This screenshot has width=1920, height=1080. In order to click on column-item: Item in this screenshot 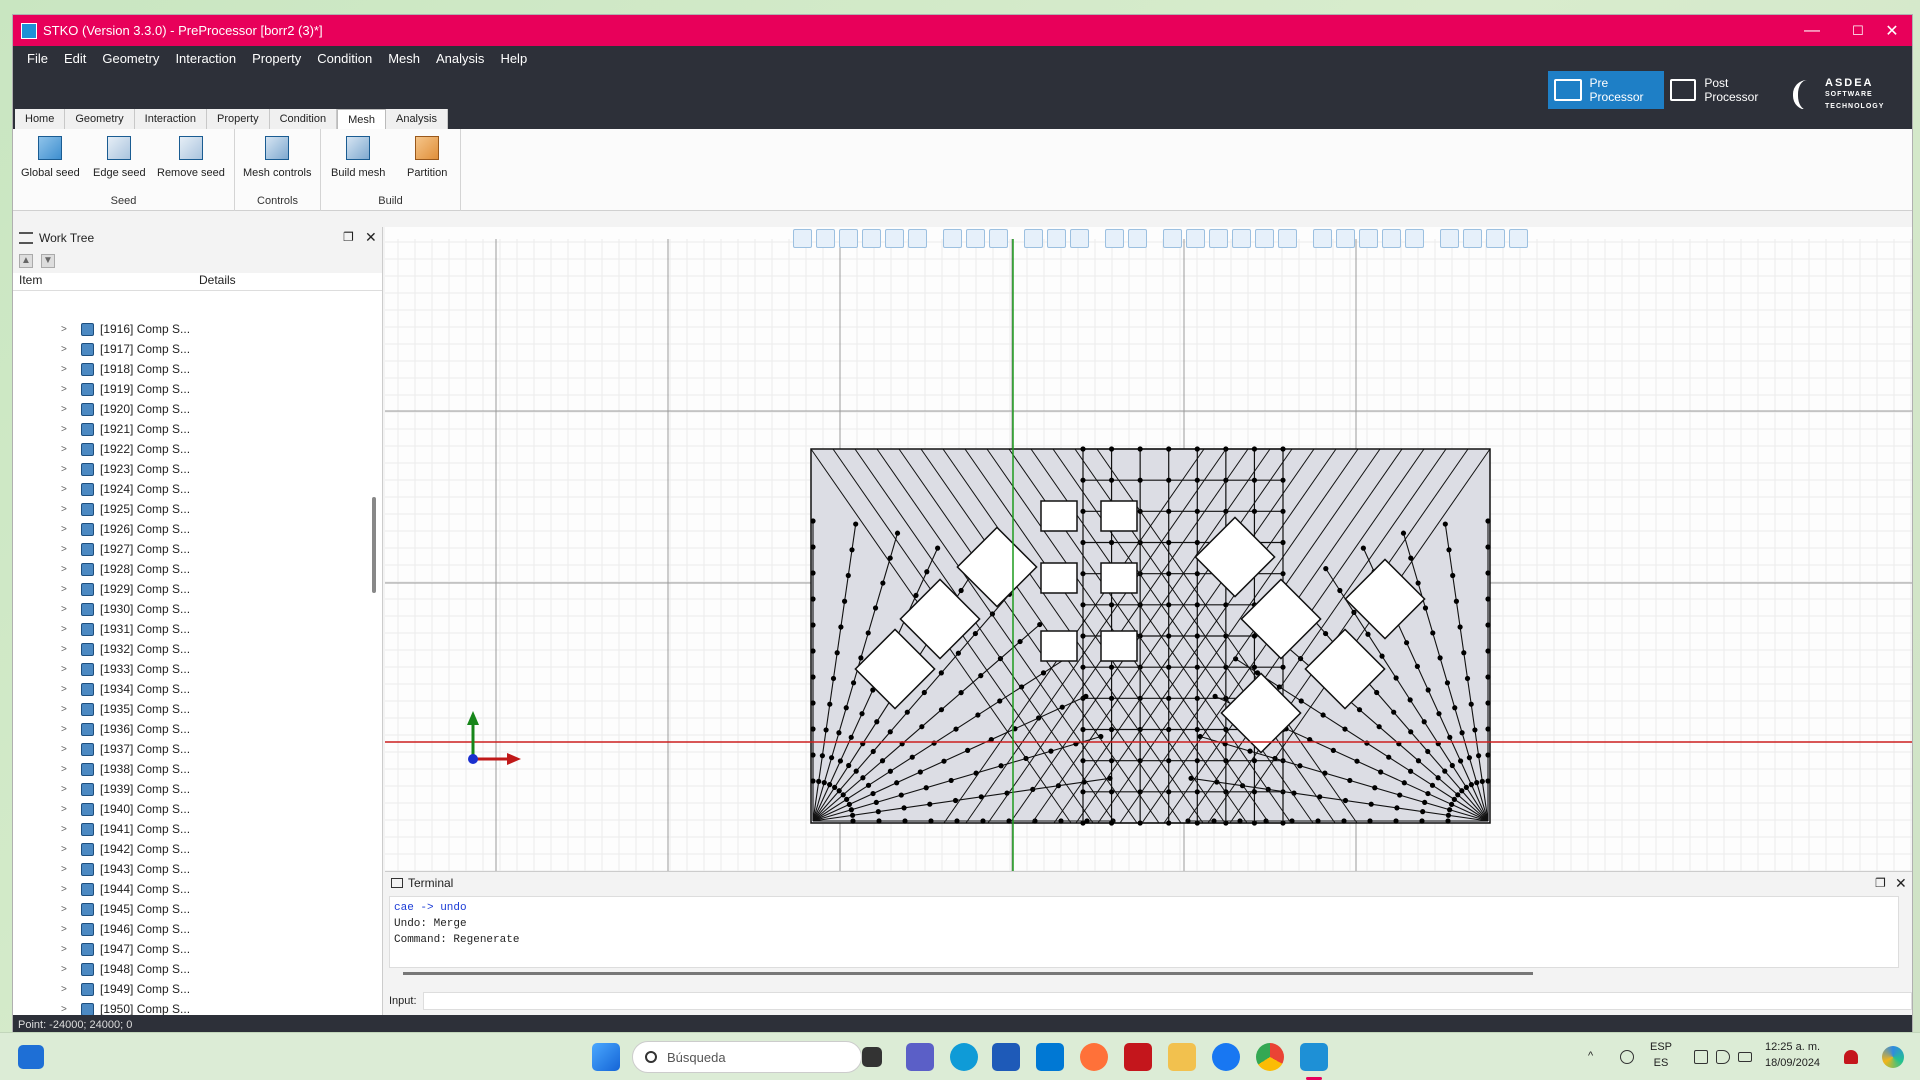, I will do `click(103, 281)`.